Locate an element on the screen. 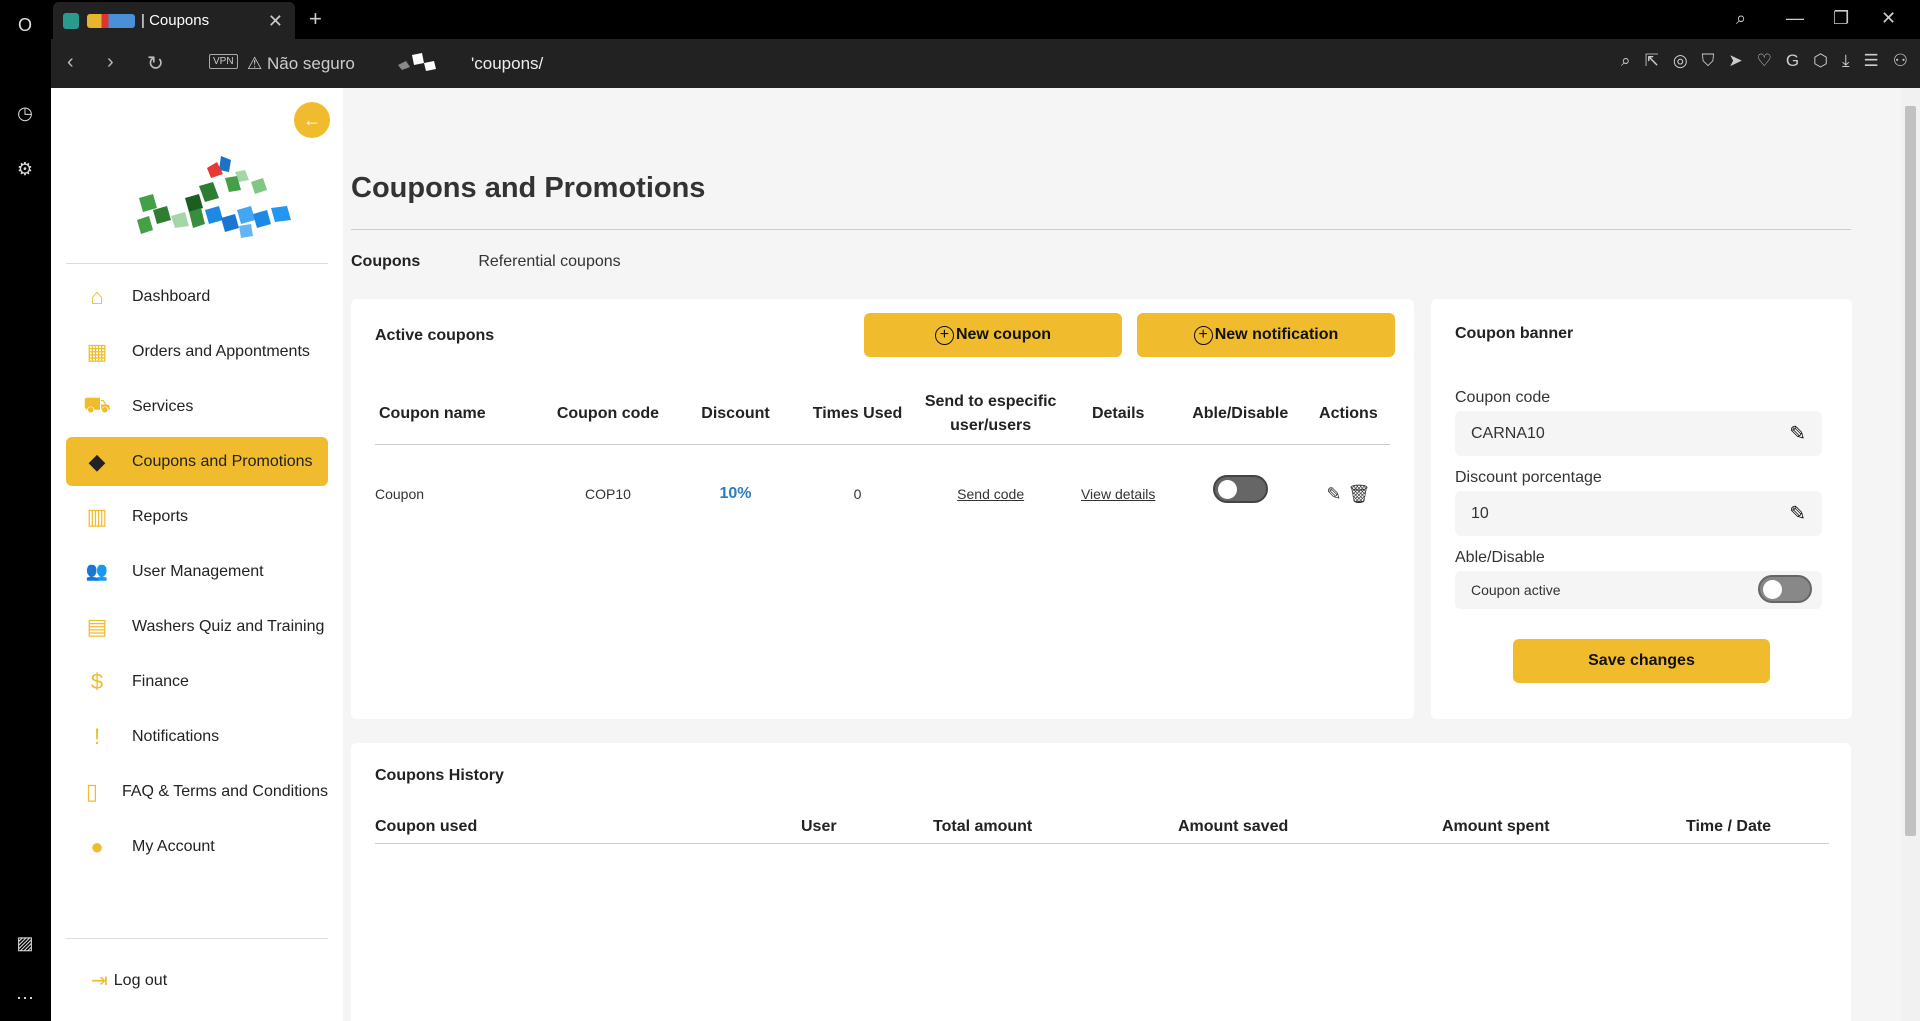  close-window-icon: ✕ is located at coordinates (1888, 18).